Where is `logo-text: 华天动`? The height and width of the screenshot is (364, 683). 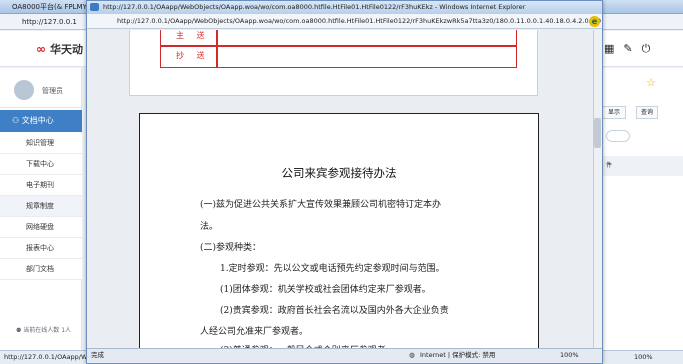
logo-text: 华天动 is located at coordinates (66, 49).